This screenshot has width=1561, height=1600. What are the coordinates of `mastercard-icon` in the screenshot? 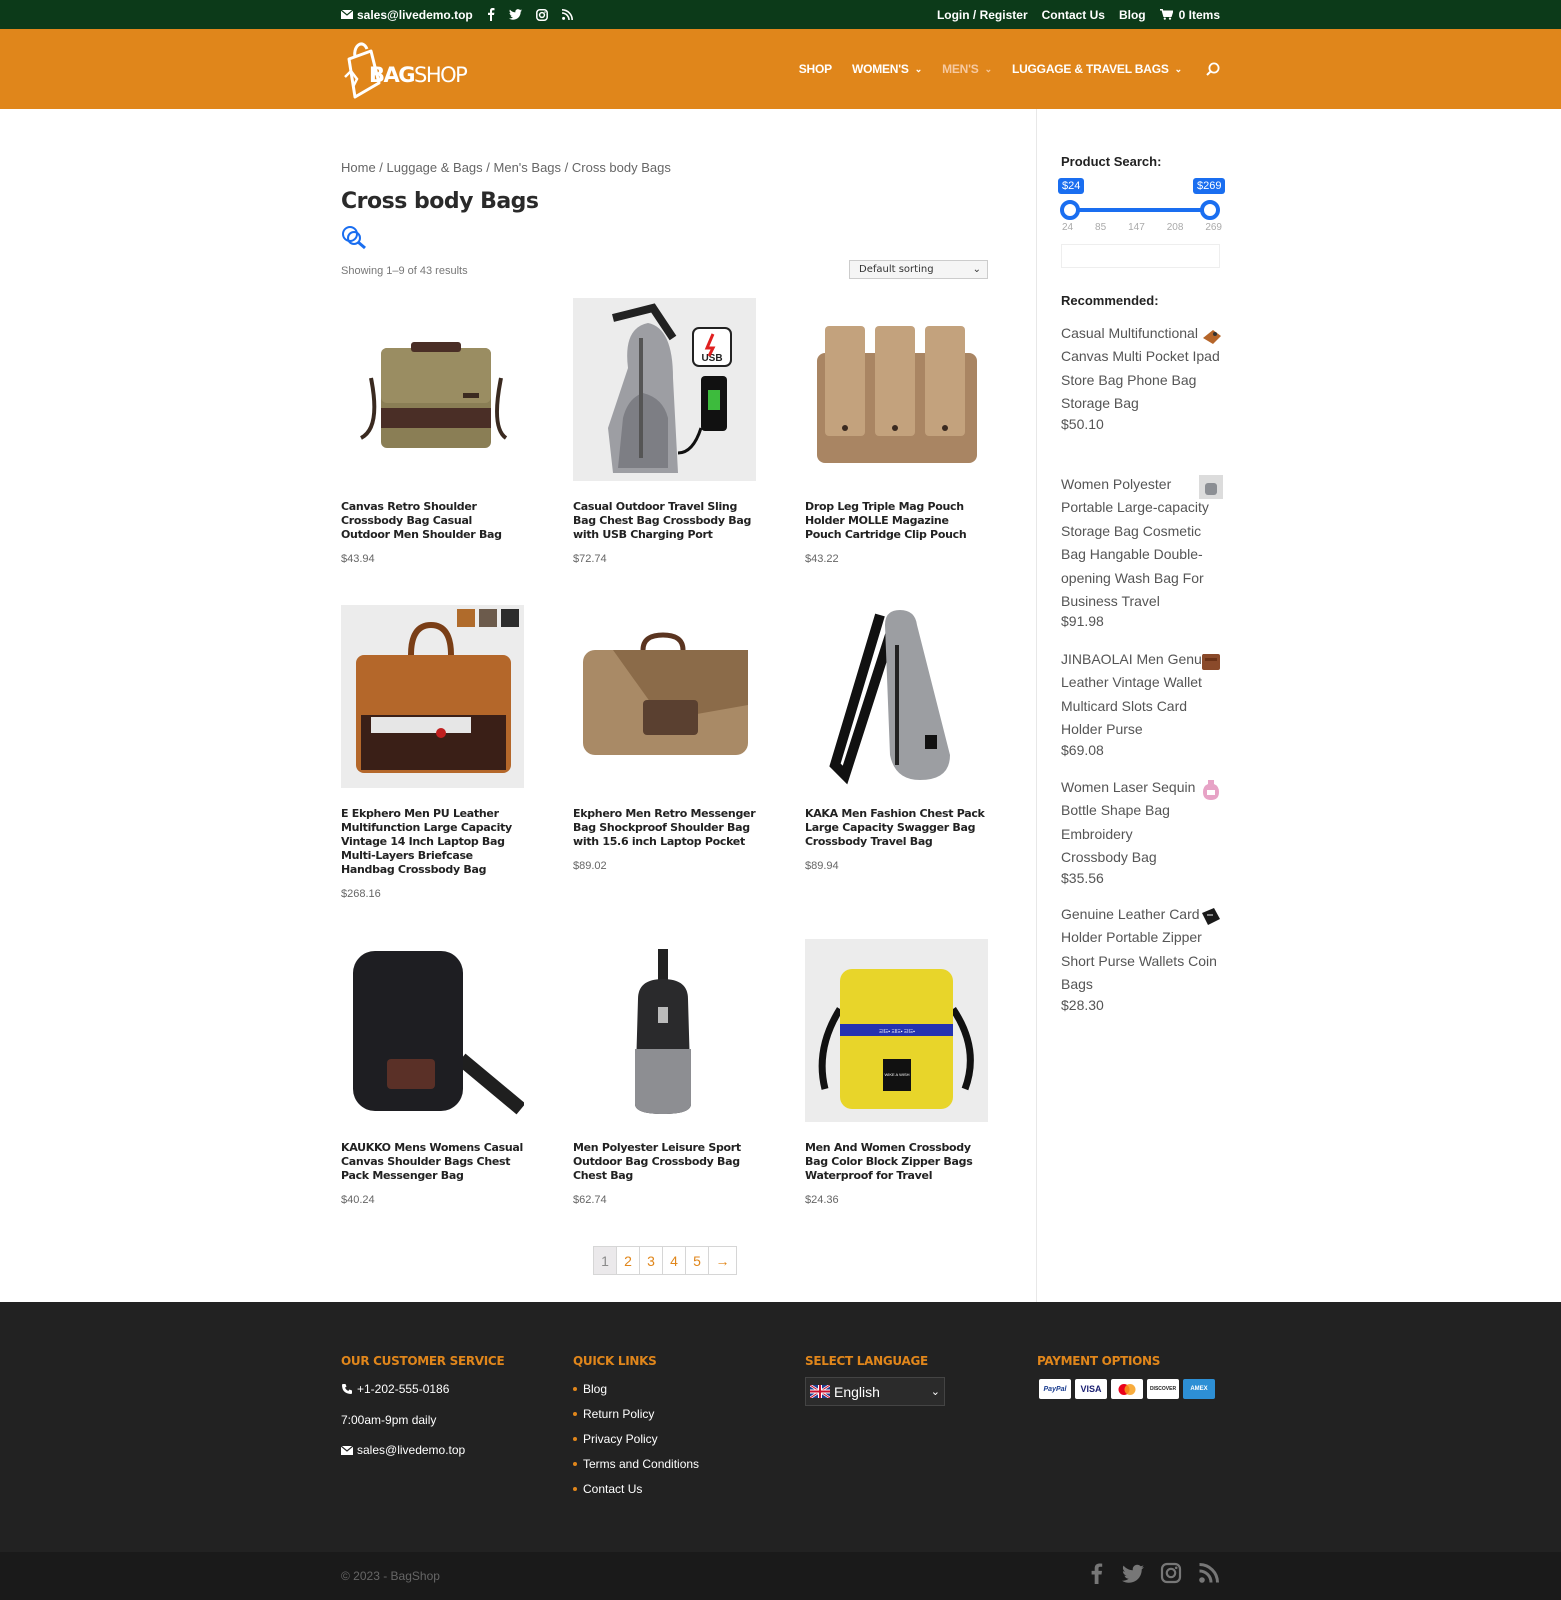 It's located at (1127, 1389).